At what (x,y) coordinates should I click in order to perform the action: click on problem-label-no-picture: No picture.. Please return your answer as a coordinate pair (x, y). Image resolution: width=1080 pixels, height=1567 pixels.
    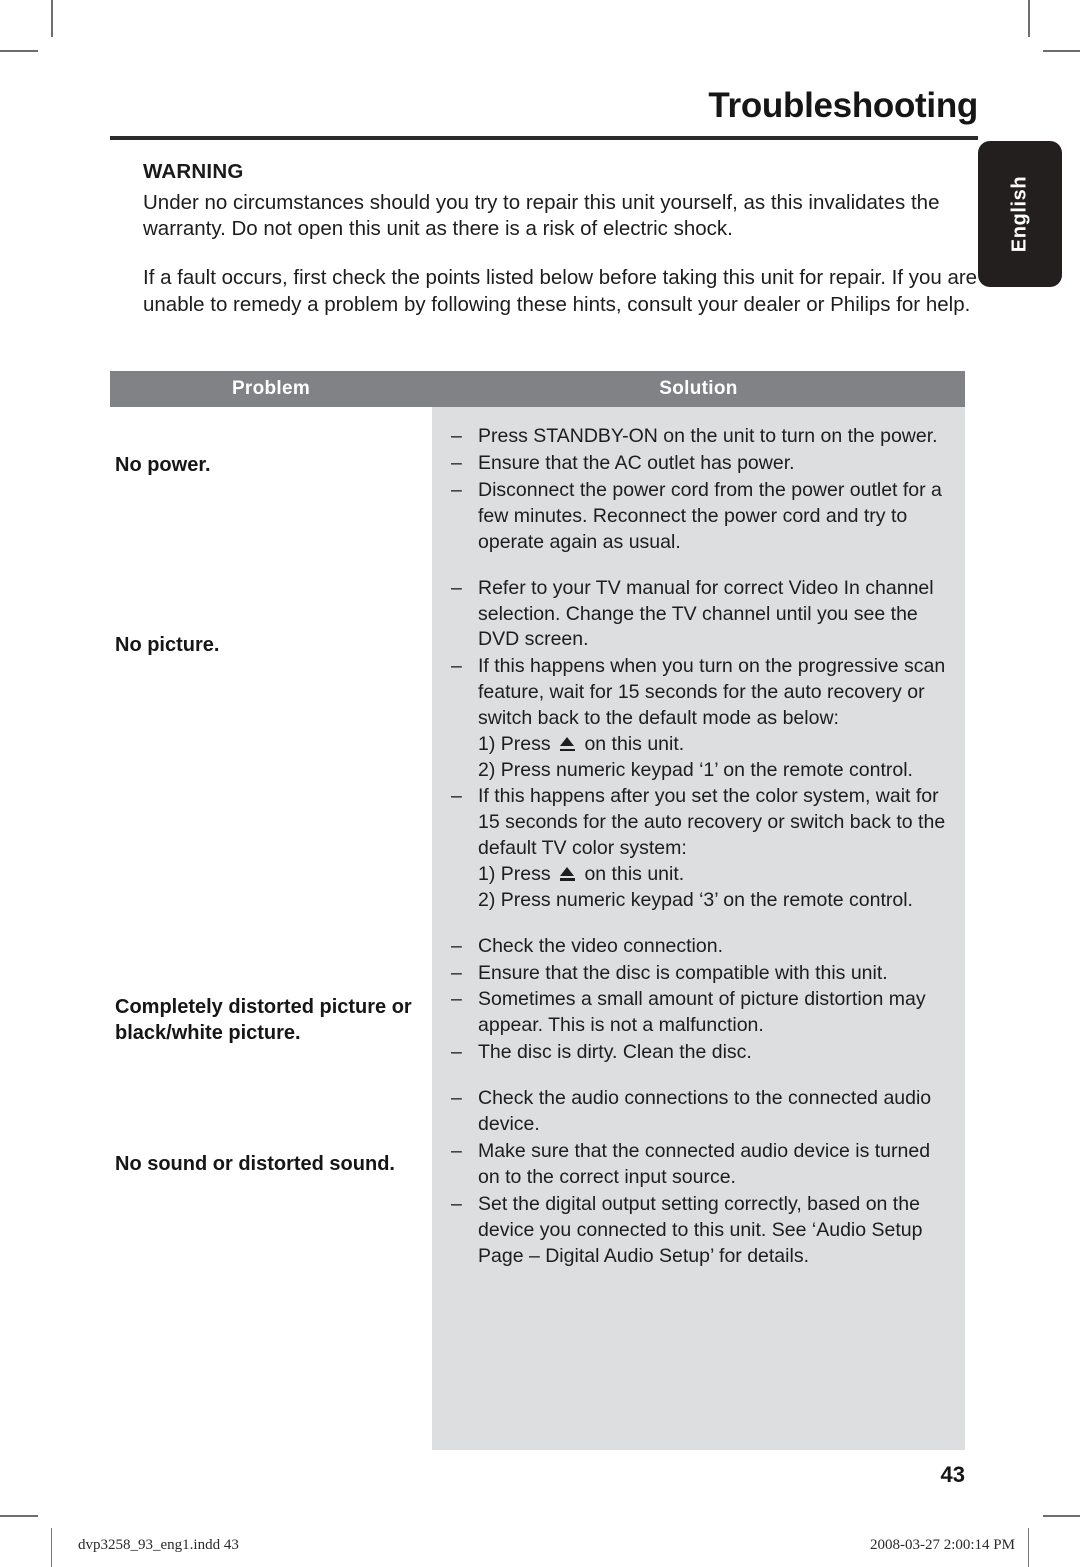
    Looking at the image, I should click on (167, 645).